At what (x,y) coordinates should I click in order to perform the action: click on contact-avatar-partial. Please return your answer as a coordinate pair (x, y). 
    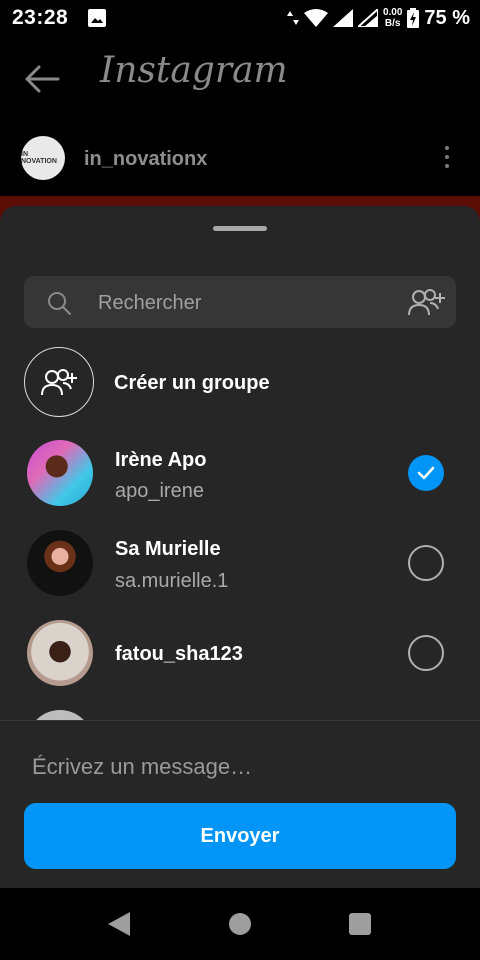
    Looking at the image, I should click on (60, 715).